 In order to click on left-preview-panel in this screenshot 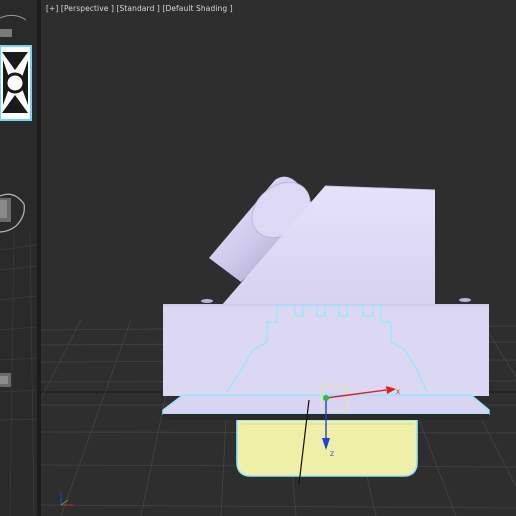, I will do `click(18, 258)`.